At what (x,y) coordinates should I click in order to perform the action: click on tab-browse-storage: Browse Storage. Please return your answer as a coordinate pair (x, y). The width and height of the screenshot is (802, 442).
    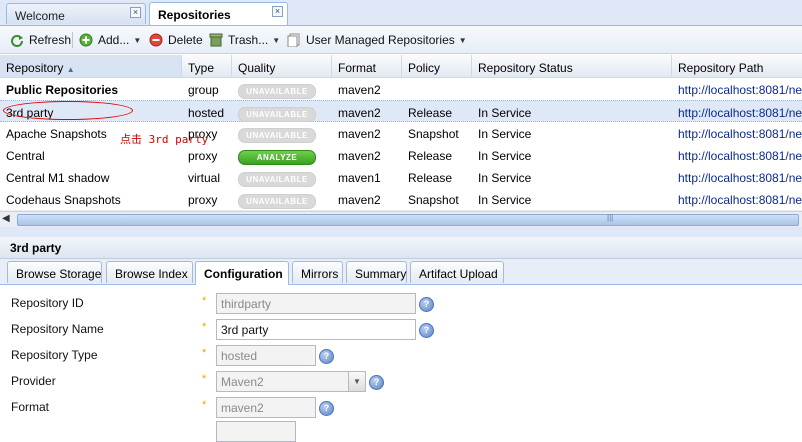
    Looking at the image, I should click on (54, 272).